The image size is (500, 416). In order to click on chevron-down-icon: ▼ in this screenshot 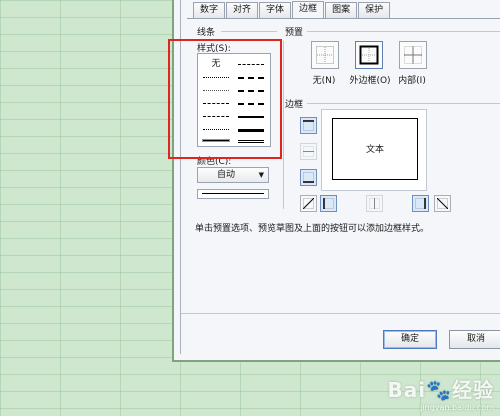, I will do `click(261, 175)`.